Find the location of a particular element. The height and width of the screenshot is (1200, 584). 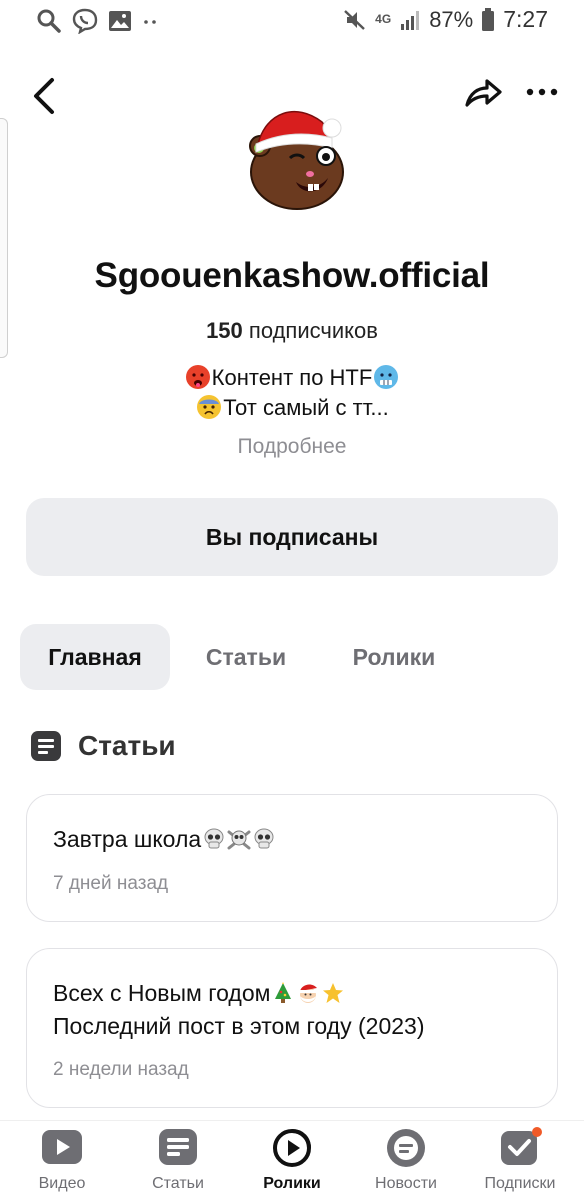

nav-news: Новости is located at coordinates (406, 1160).